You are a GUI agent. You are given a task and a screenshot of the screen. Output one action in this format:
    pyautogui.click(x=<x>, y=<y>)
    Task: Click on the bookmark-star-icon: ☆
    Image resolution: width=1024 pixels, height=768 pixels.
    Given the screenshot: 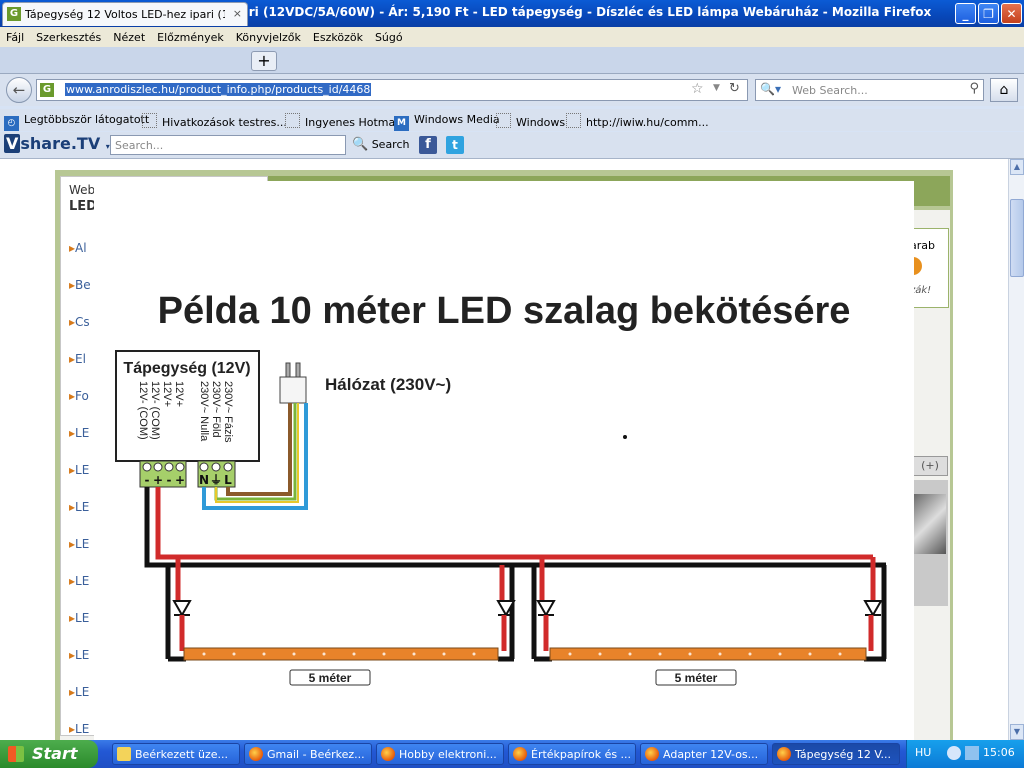 What is the action you would take?
    pyautogui.click(x=697, y=89)
    